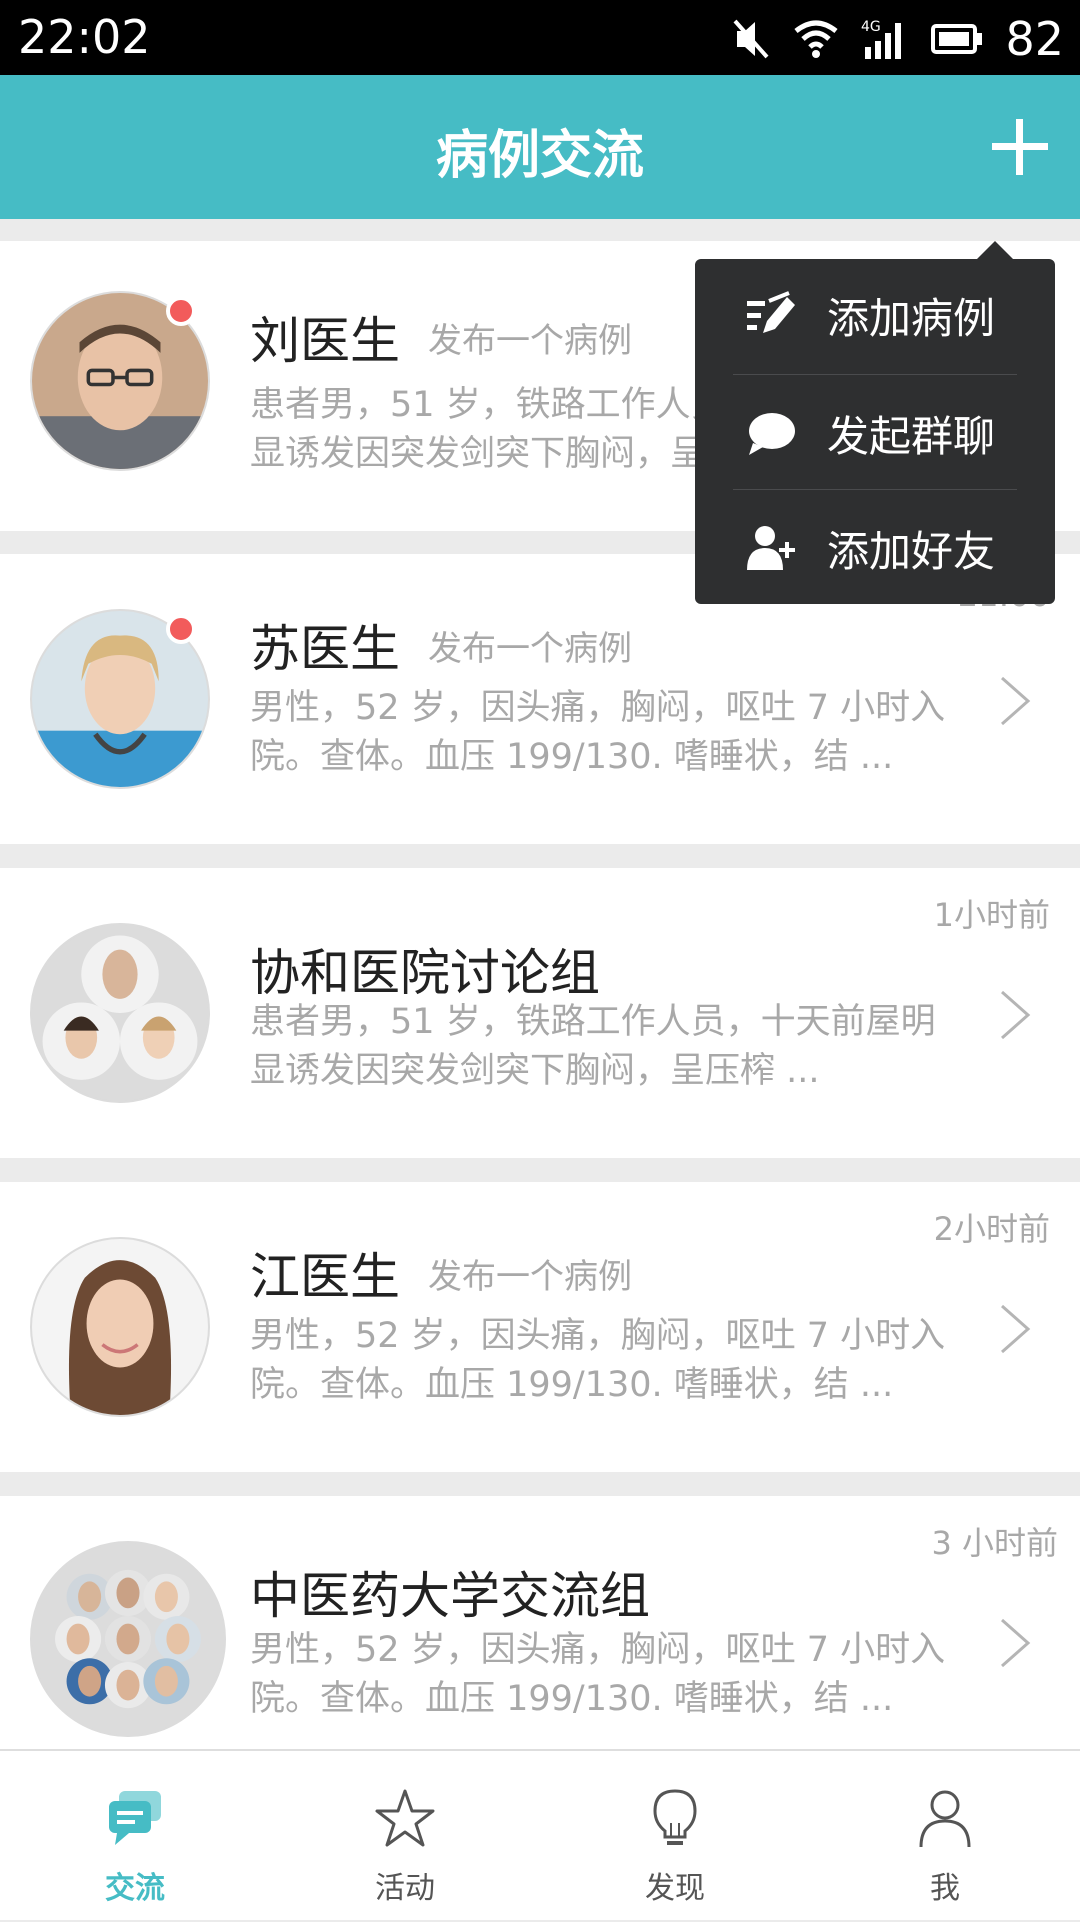 This screenshot has width=1080, height=1922. Describe the element at coordinates (84, 37) in the screenshot. I see `status-time: 22:02` at that location.